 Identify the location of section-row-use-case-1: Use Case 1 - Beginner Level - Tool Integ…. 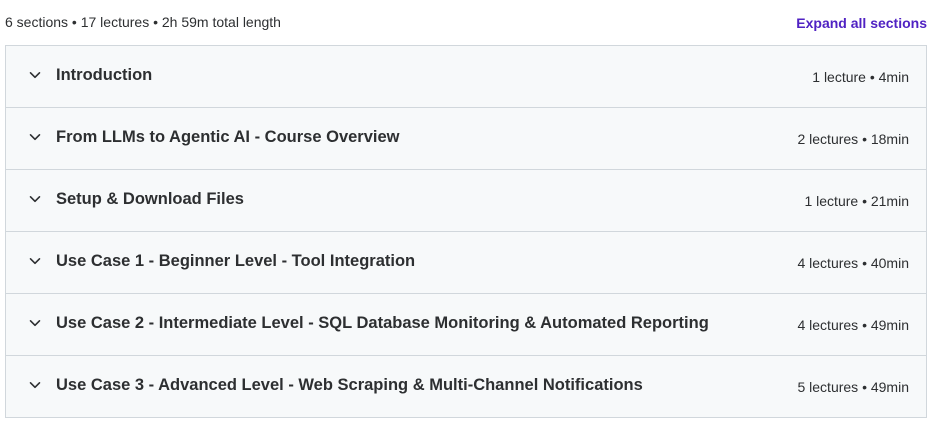
(466, 263).